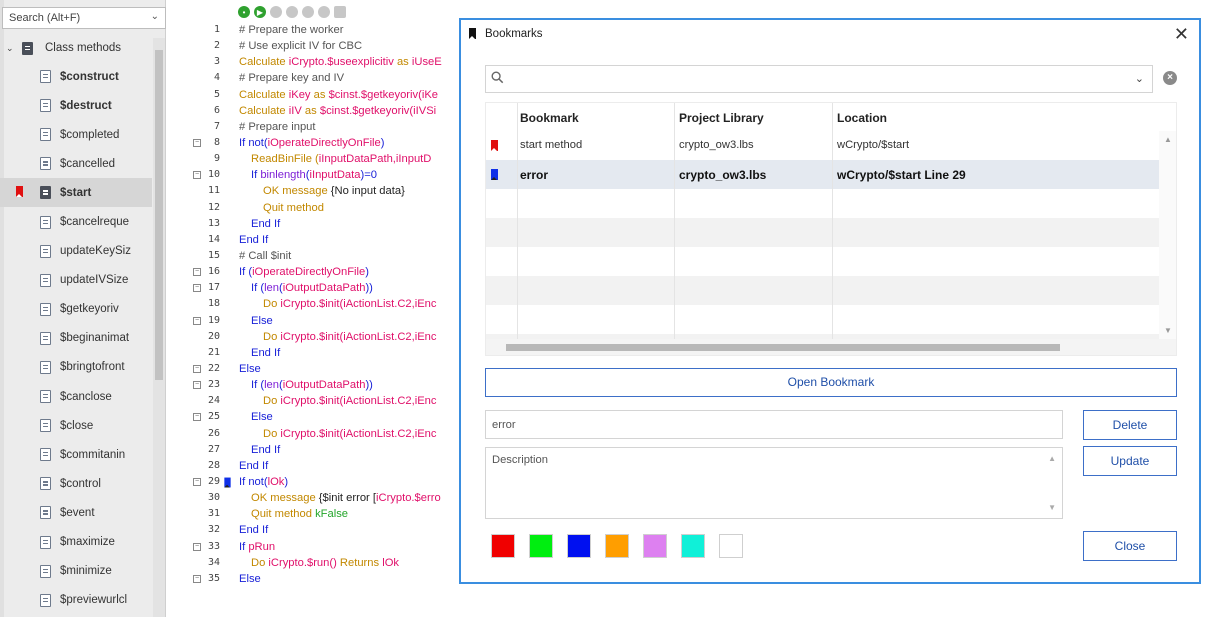 The width and height of the screenshot is (1217, 617). Describe the element at coordinates (159, 215) in the screenshot. I see `sidebar-scroll-thumb` at that location.